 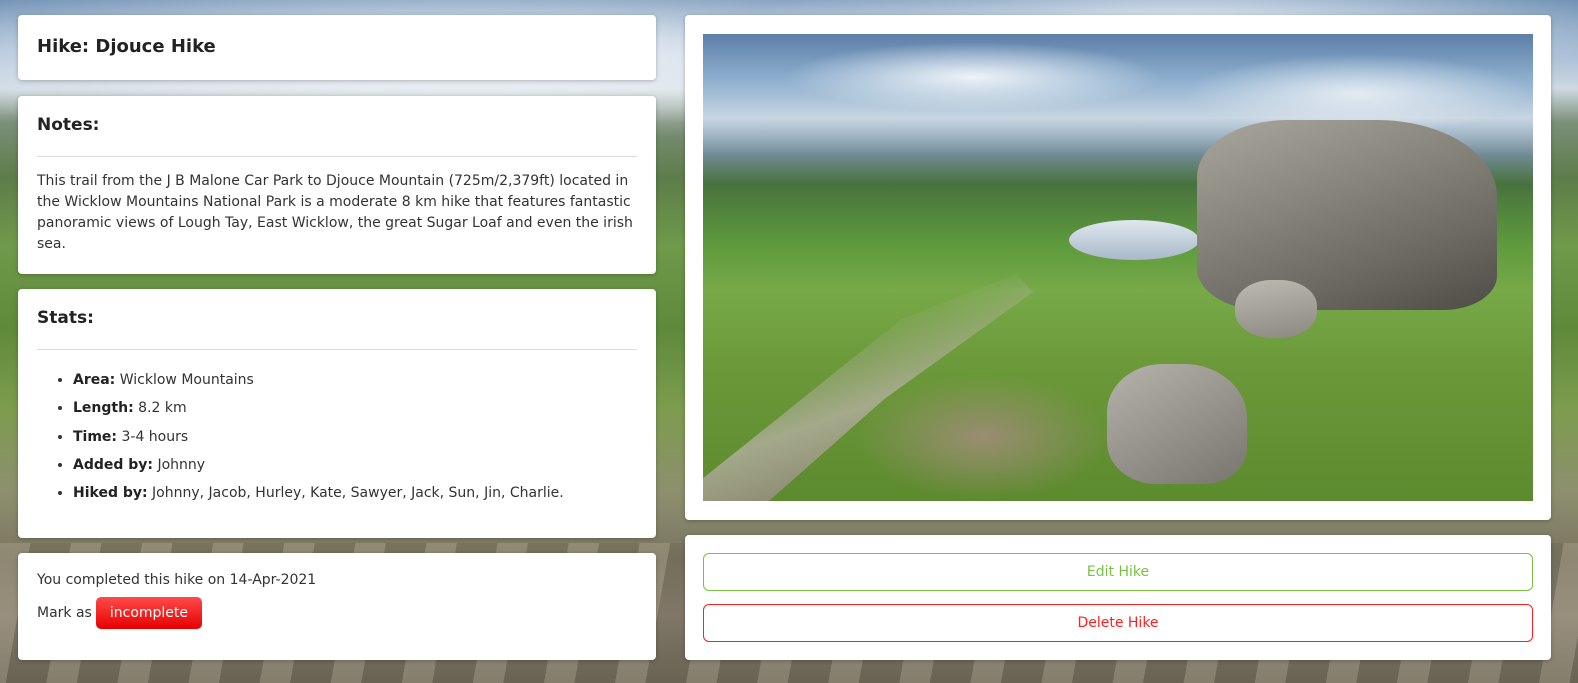 What do you see at coordinates (355, 408) in the screenshot?
I see `stat-length: Length: 8.2 km` at bounding box center [355, 408].